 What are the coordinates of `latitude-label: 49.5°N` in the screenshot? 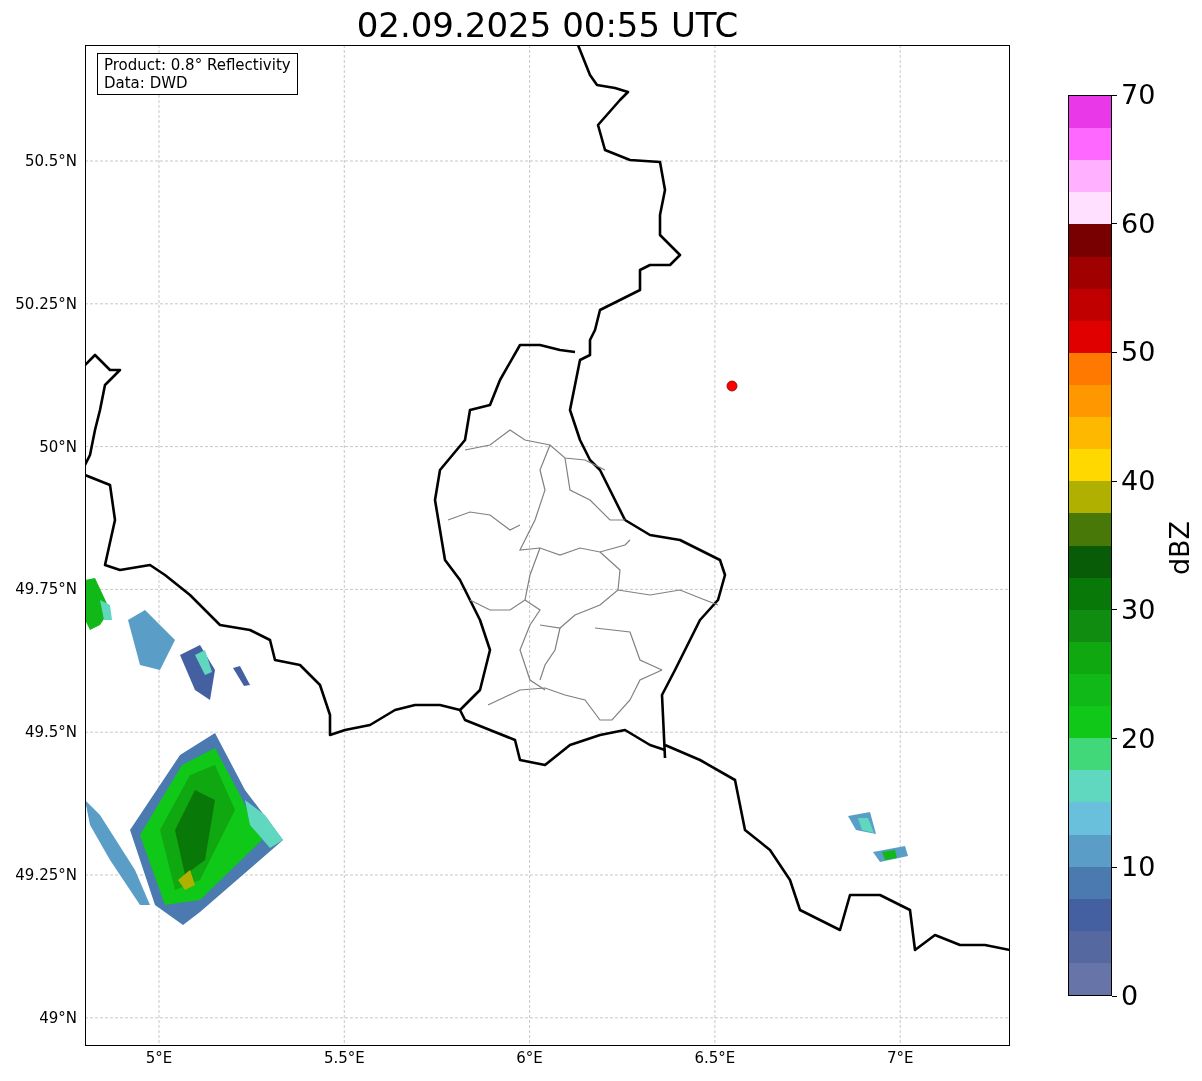 It's located at (50, 732).